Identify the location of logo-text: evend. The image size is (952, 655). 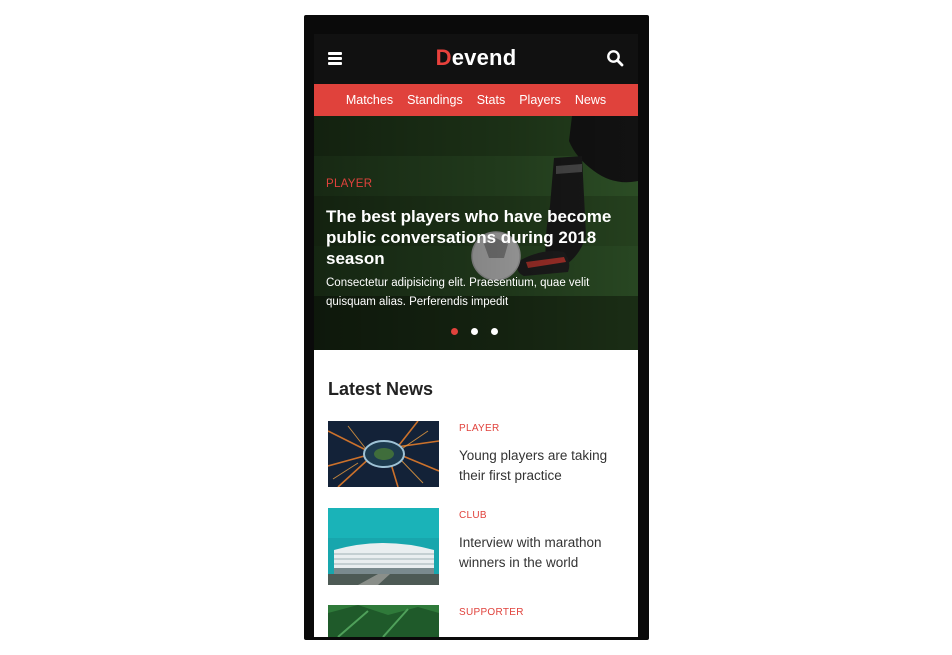
(484, 57).